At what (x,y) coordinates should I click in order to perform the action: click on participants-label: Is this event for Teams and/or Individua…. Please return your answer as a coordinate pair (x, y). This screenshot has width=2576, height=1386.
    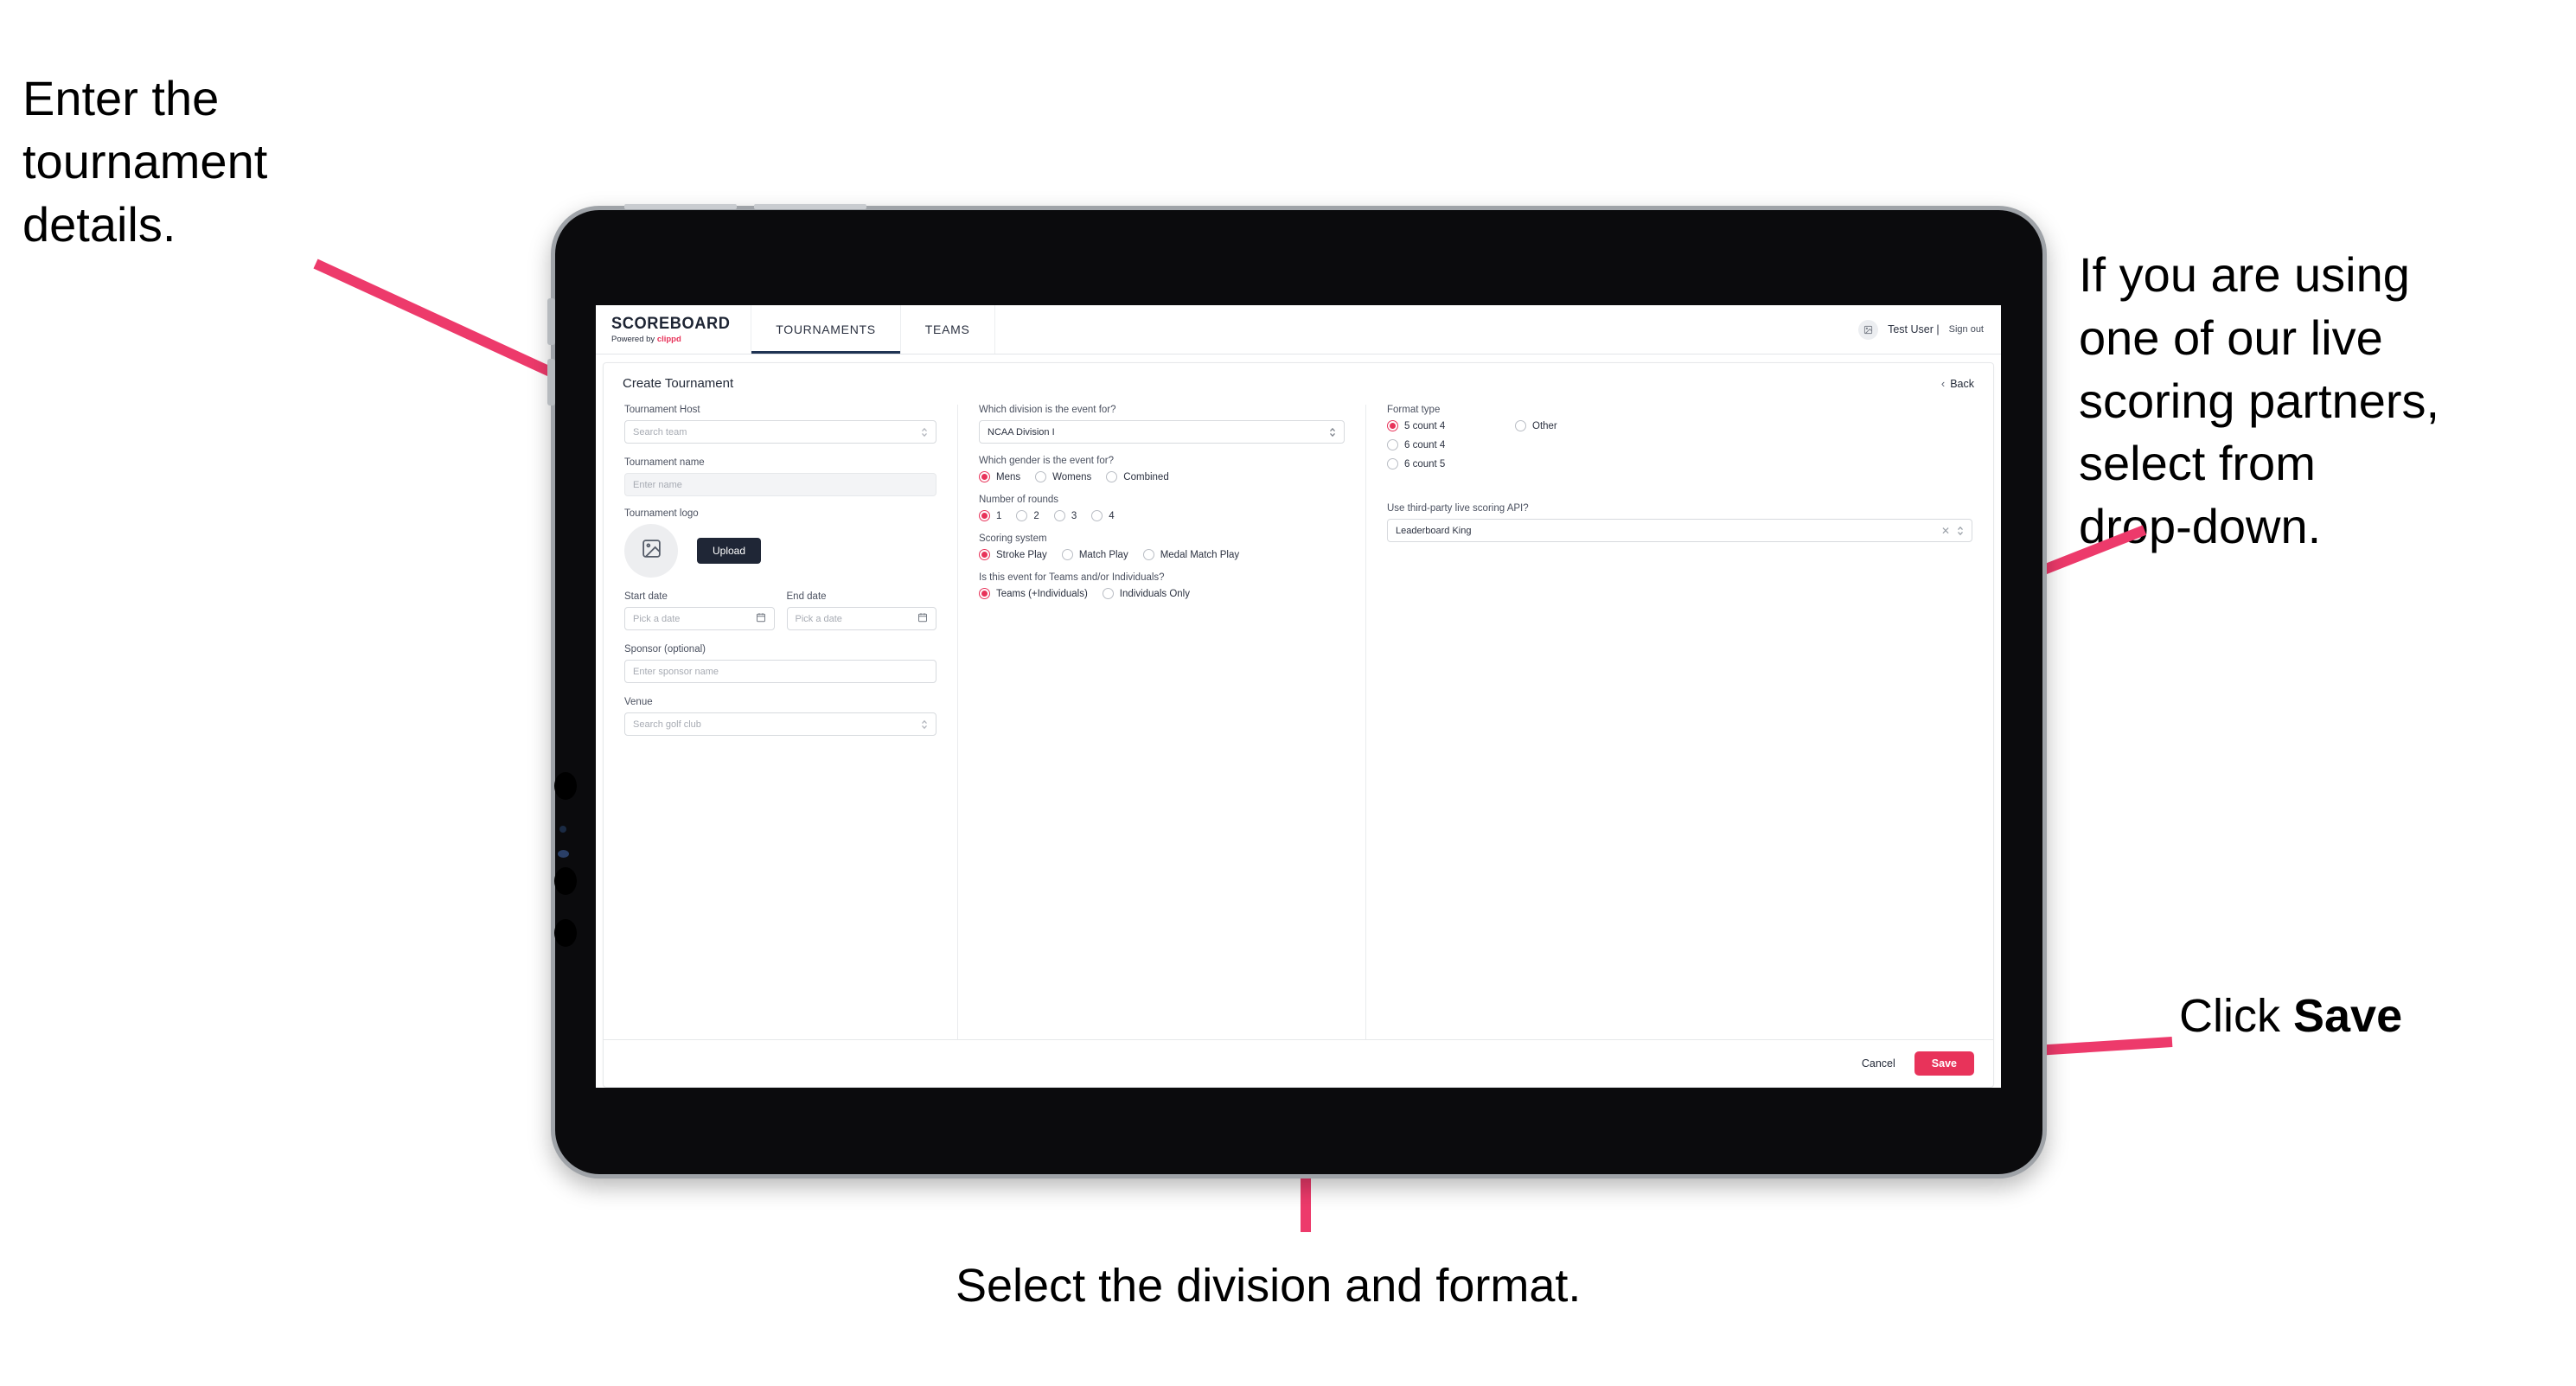
    Looking at the image, I should click on (1072, 577).